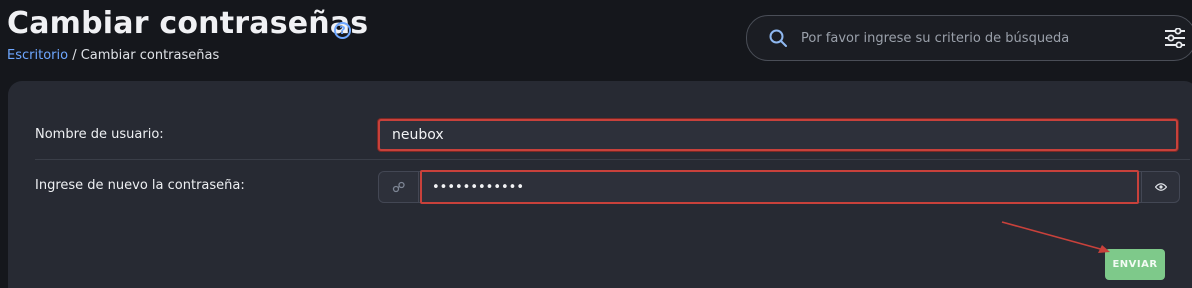 The height and width of the screenshot is (288, 1192). Describe the element at coordinates (150, 55) in the screenshot. I see `breadcrumb-current: Cambiar contraseñas` at that location.